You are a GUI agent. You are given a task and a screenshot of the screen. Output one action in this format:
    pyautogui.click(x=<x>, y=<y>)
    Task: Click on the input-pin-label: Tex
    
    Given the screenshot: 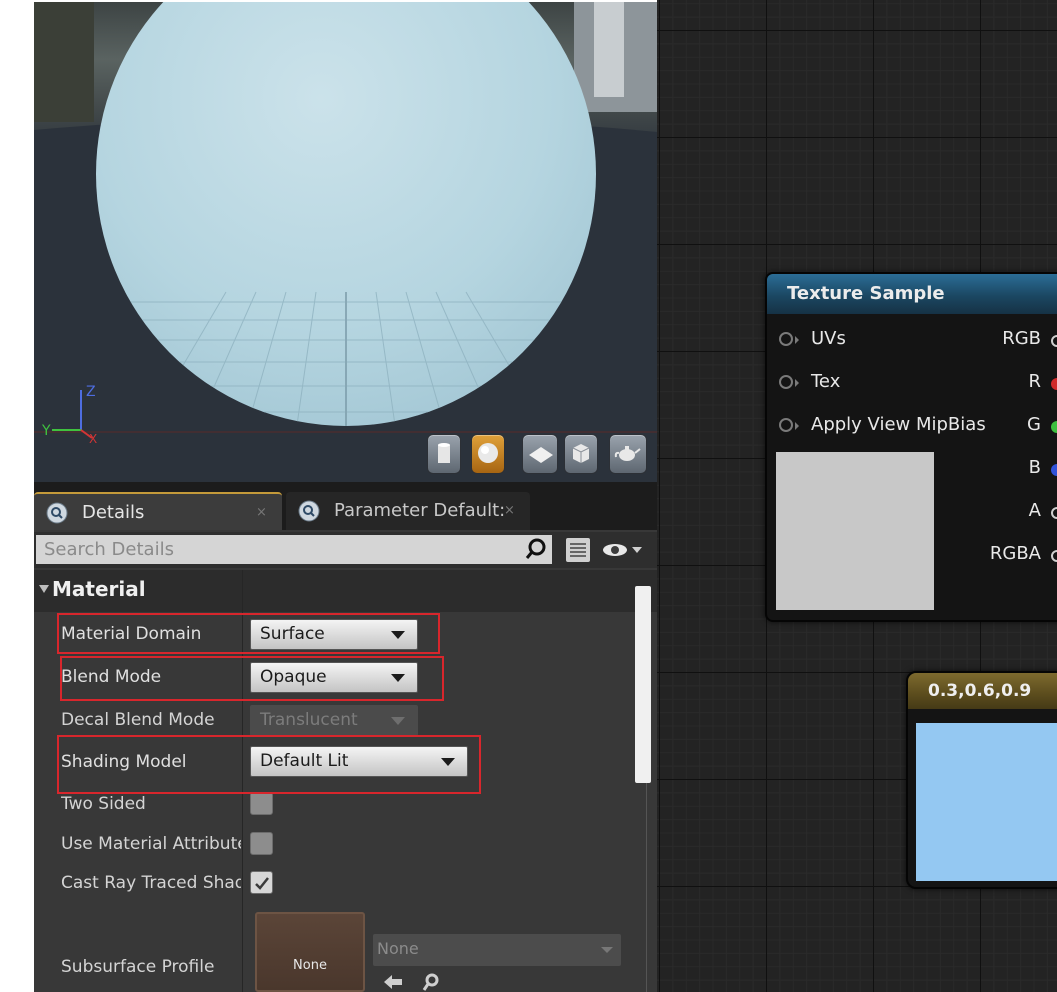 What is the action you would take?
    pyautogui.click(x=826, y=381)
    